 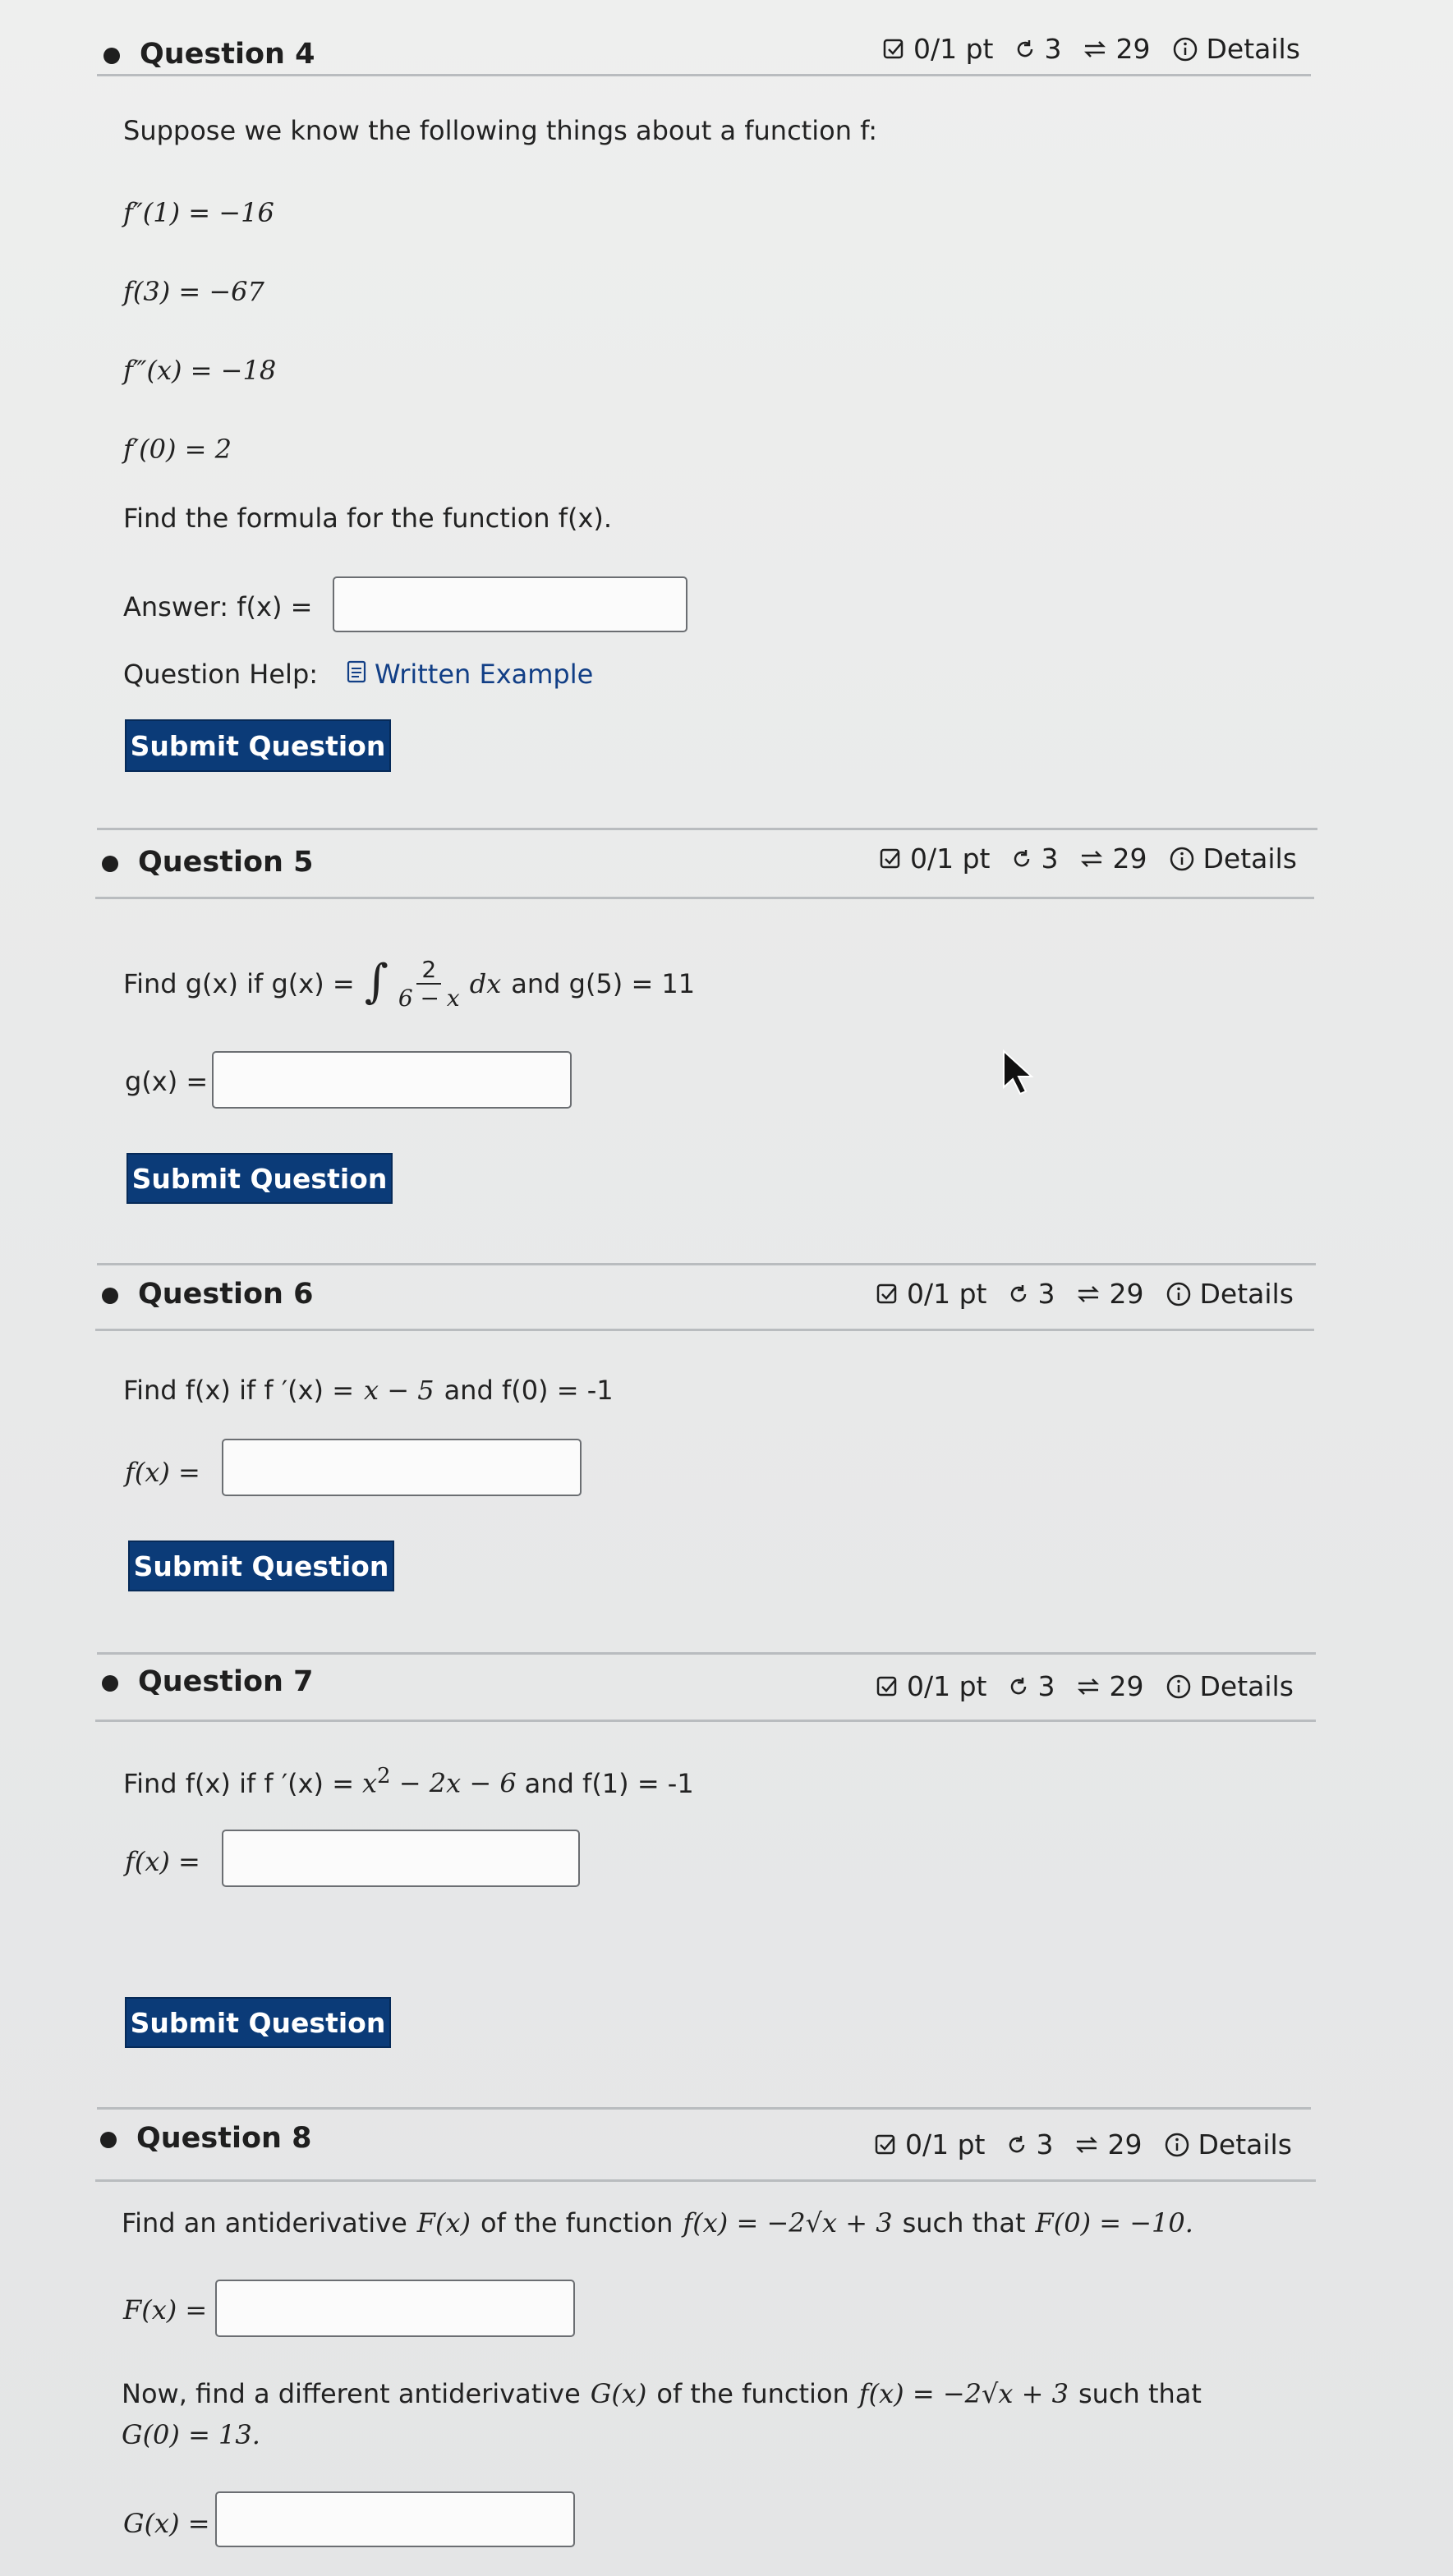 What do you see at coordinates (200, 370) in the screenshot?
I see `fact-3: f‴(x) = −18` at bounding box center [200, 370].